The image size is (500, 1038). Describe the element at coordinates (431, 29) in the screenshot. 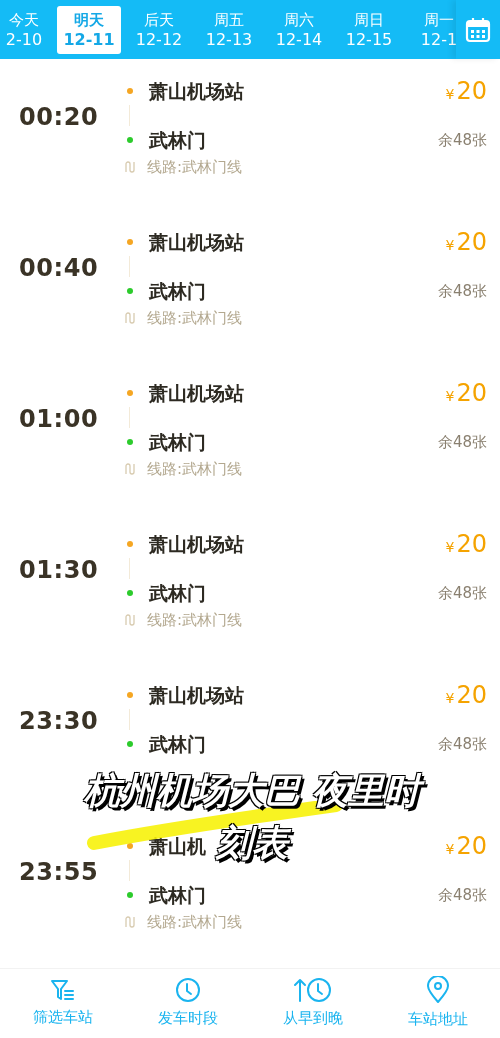

I see `date-tab: 周一 12-1` at that location.